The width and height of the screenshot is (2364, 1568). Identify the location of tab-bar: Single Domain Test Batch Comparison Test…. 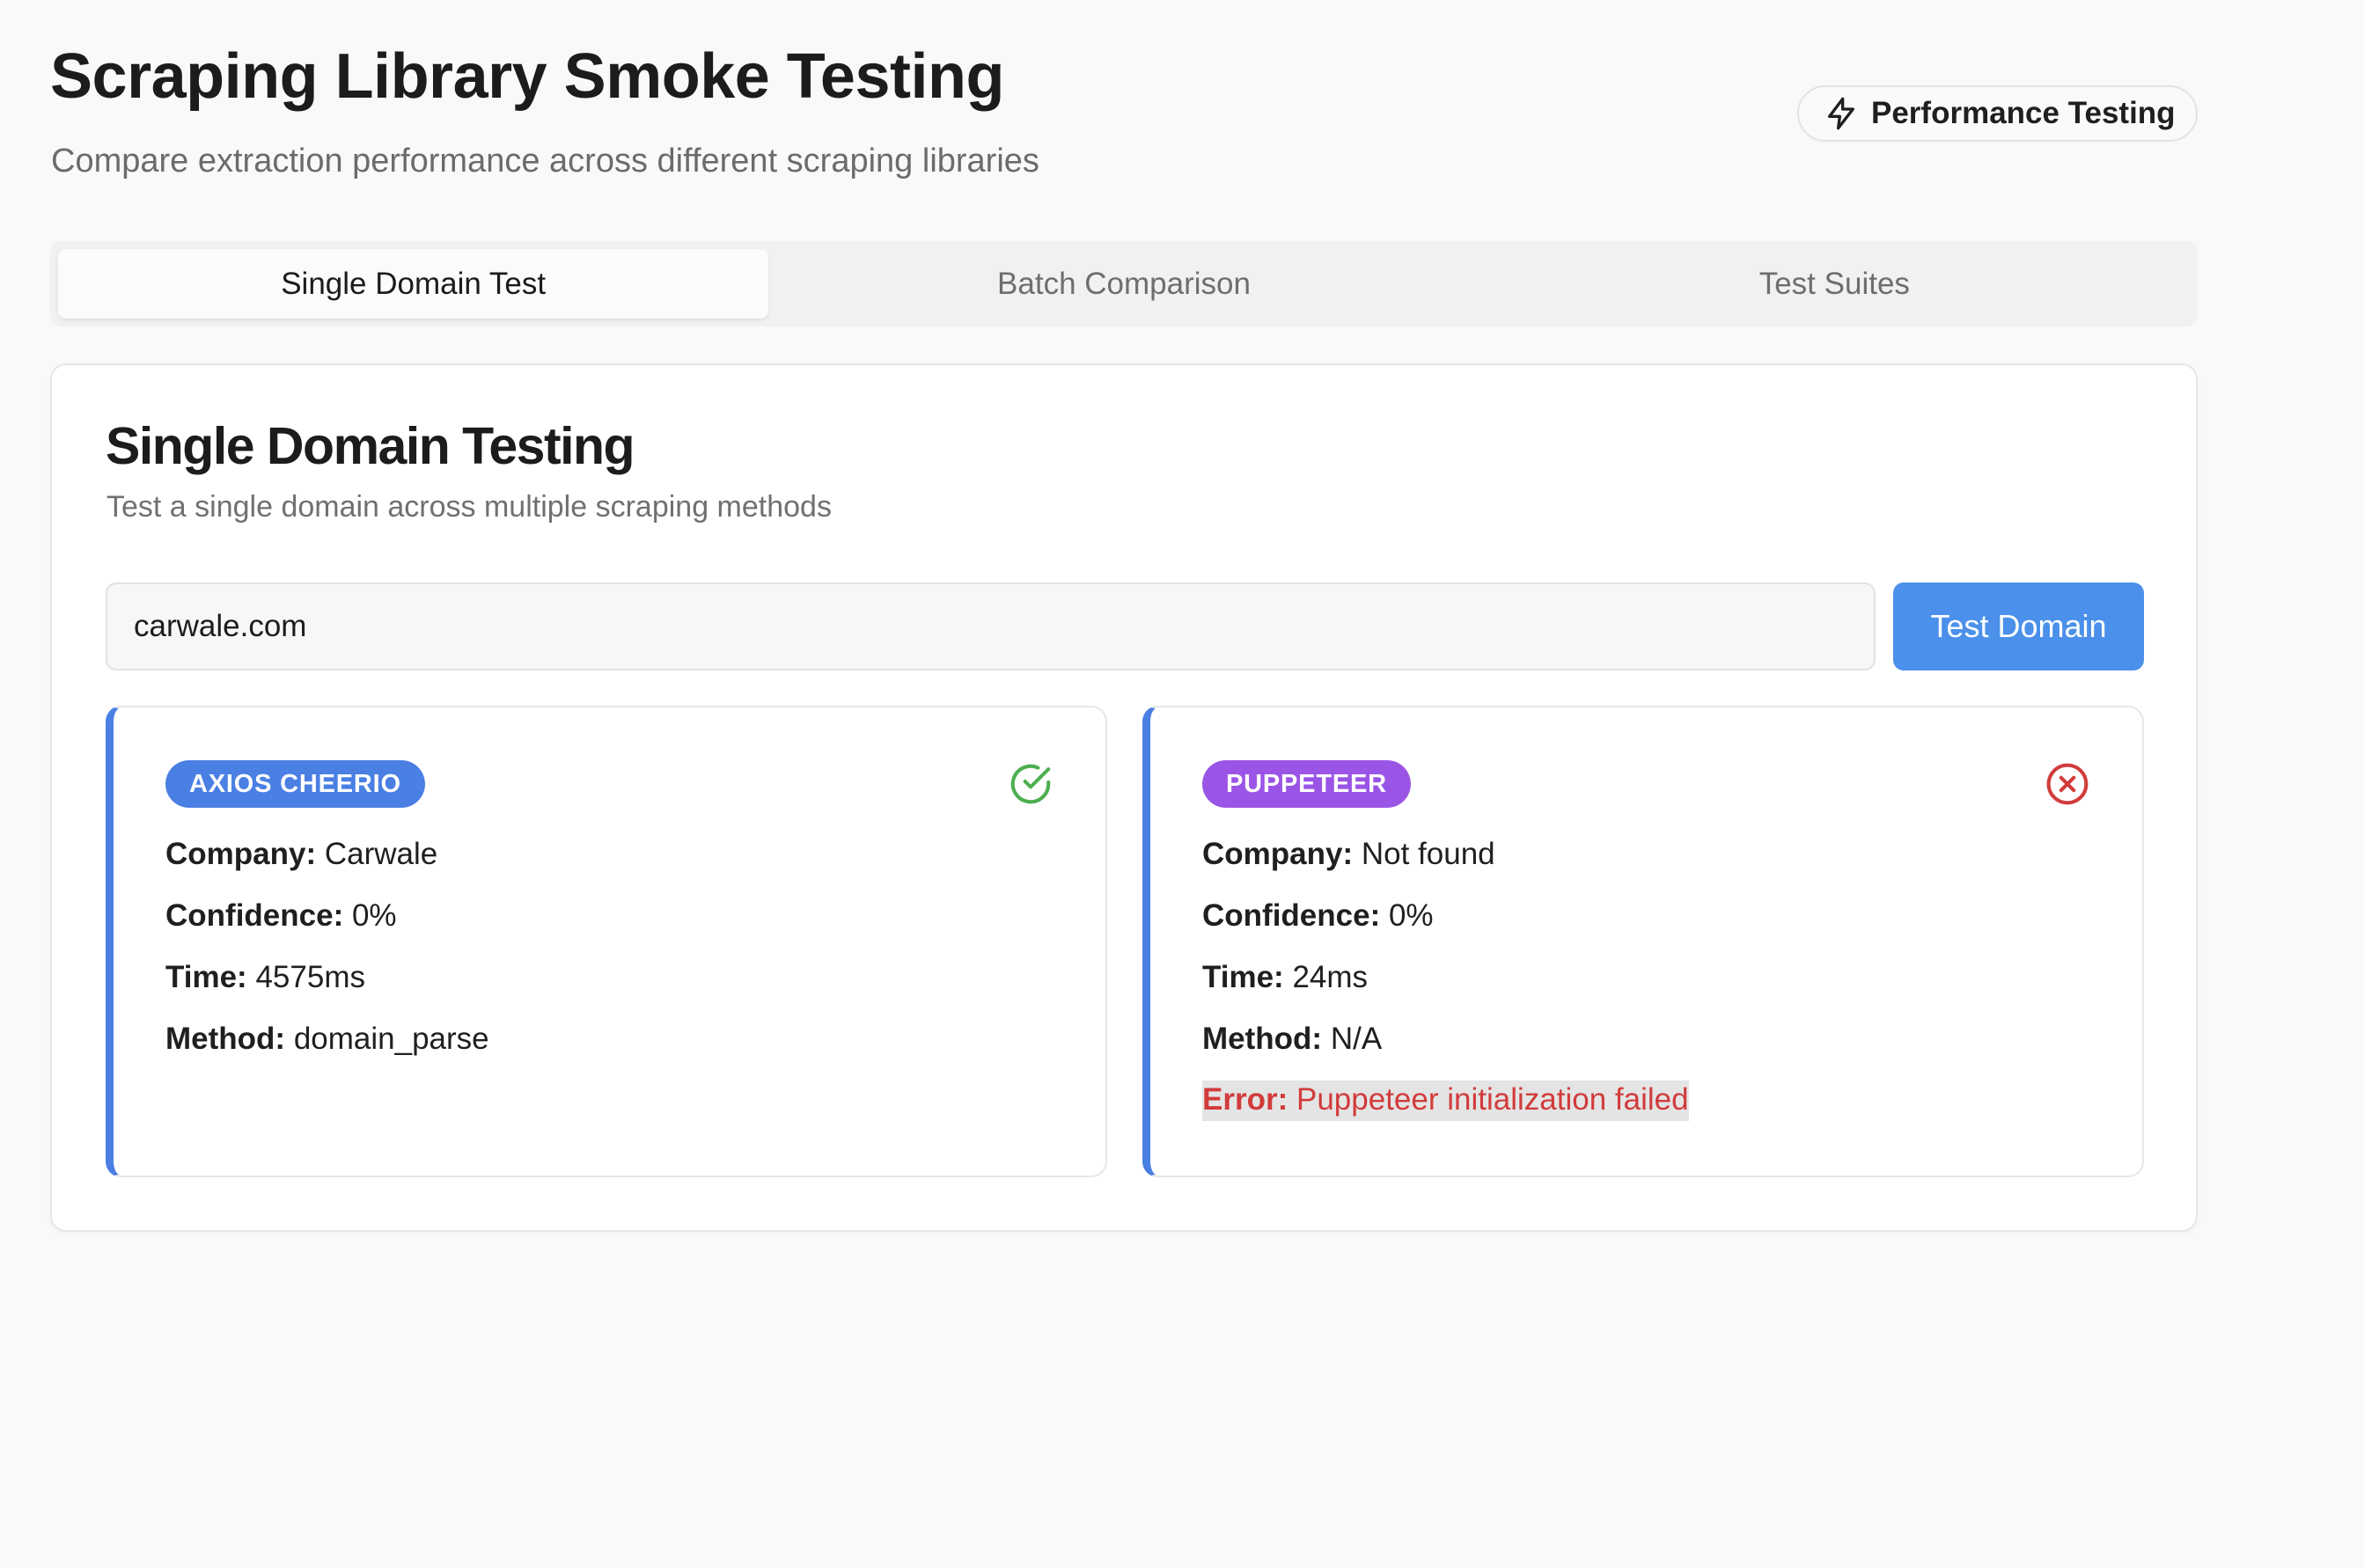
(1124, 283).